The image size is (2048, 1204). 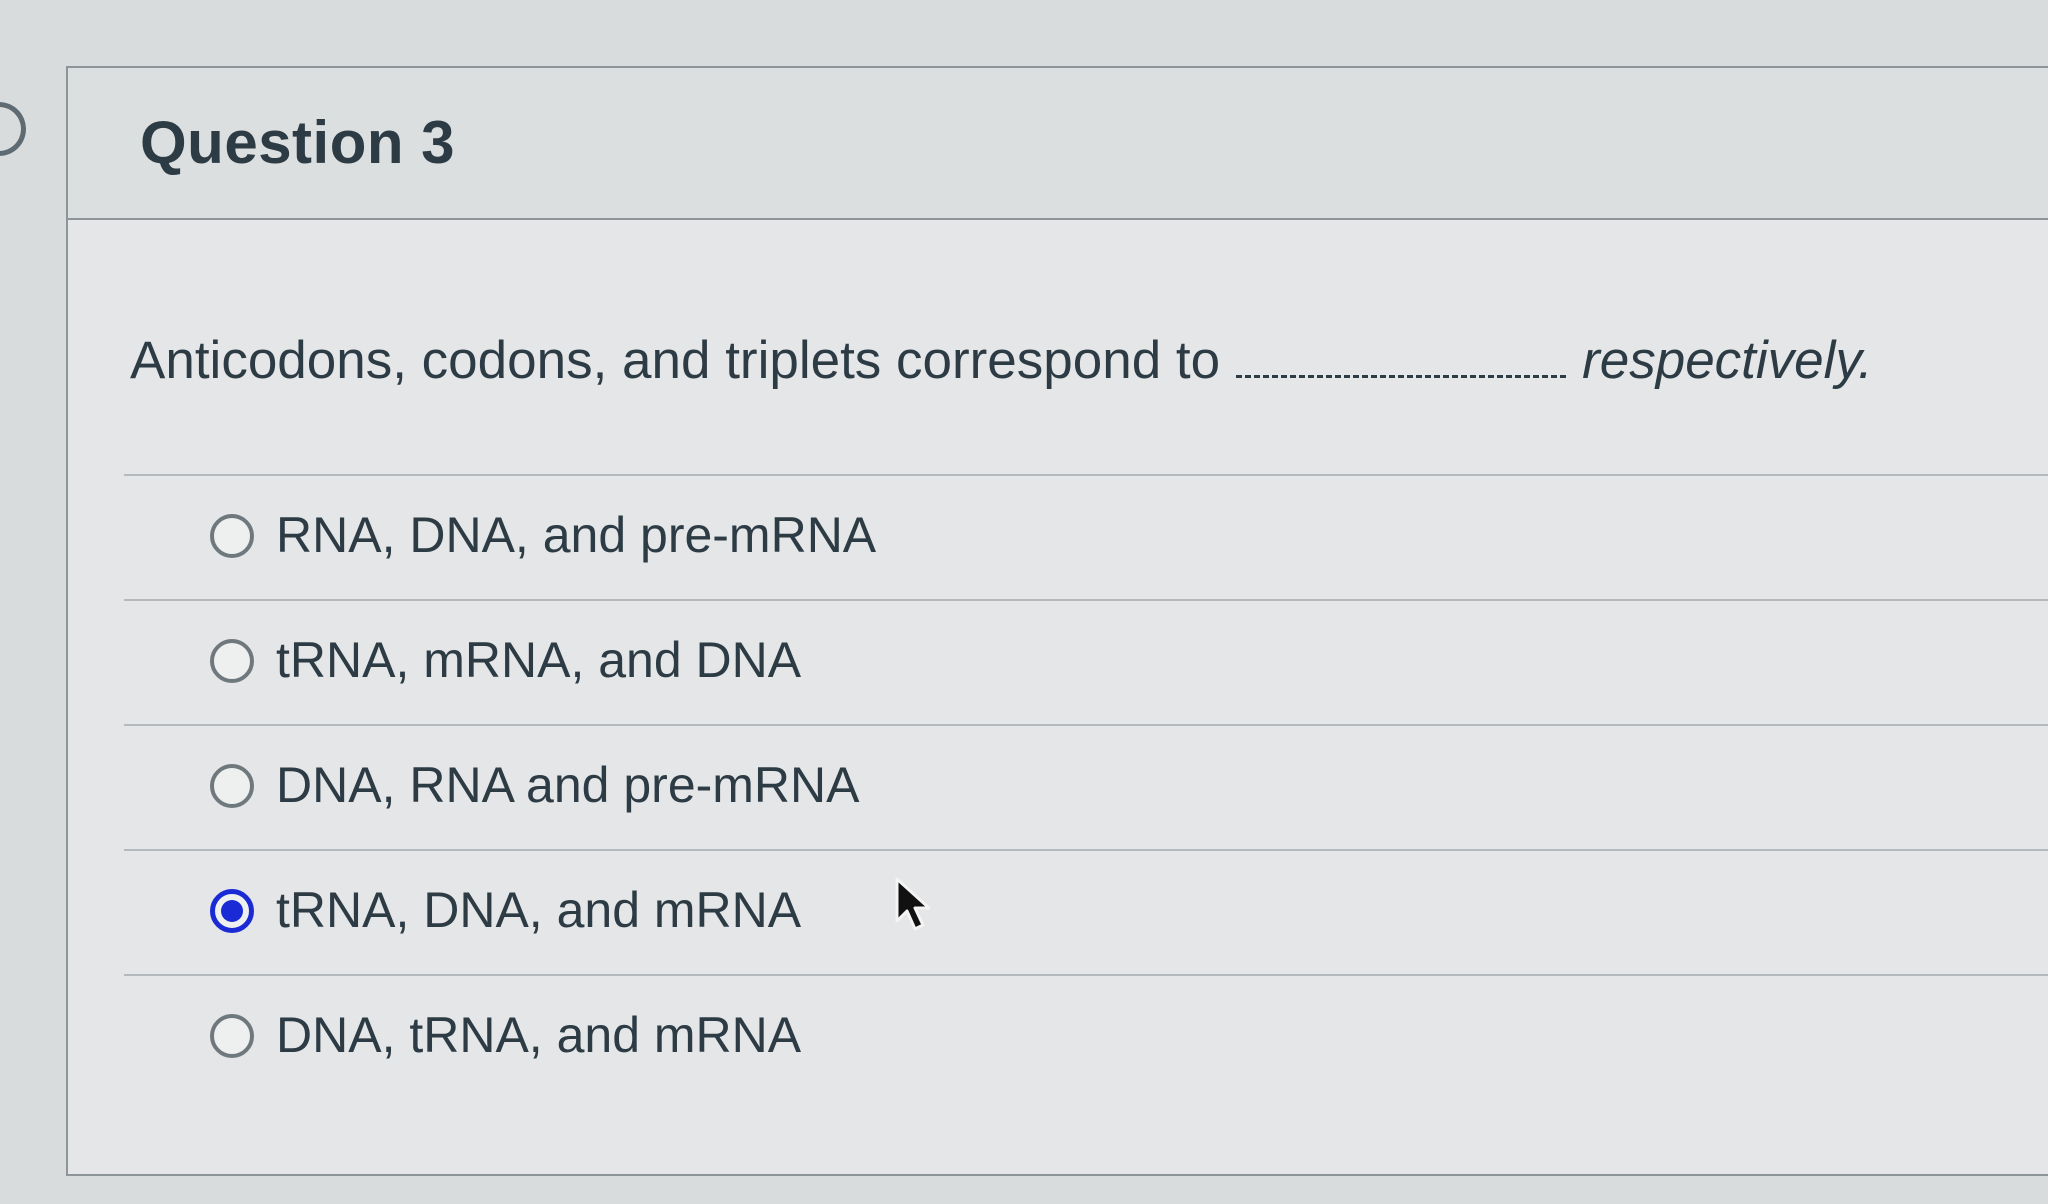 What do you see at coordinates (1058, 144) in the screenshot?
I see `question-header: Question 3` at bounding box center [1058, 144].